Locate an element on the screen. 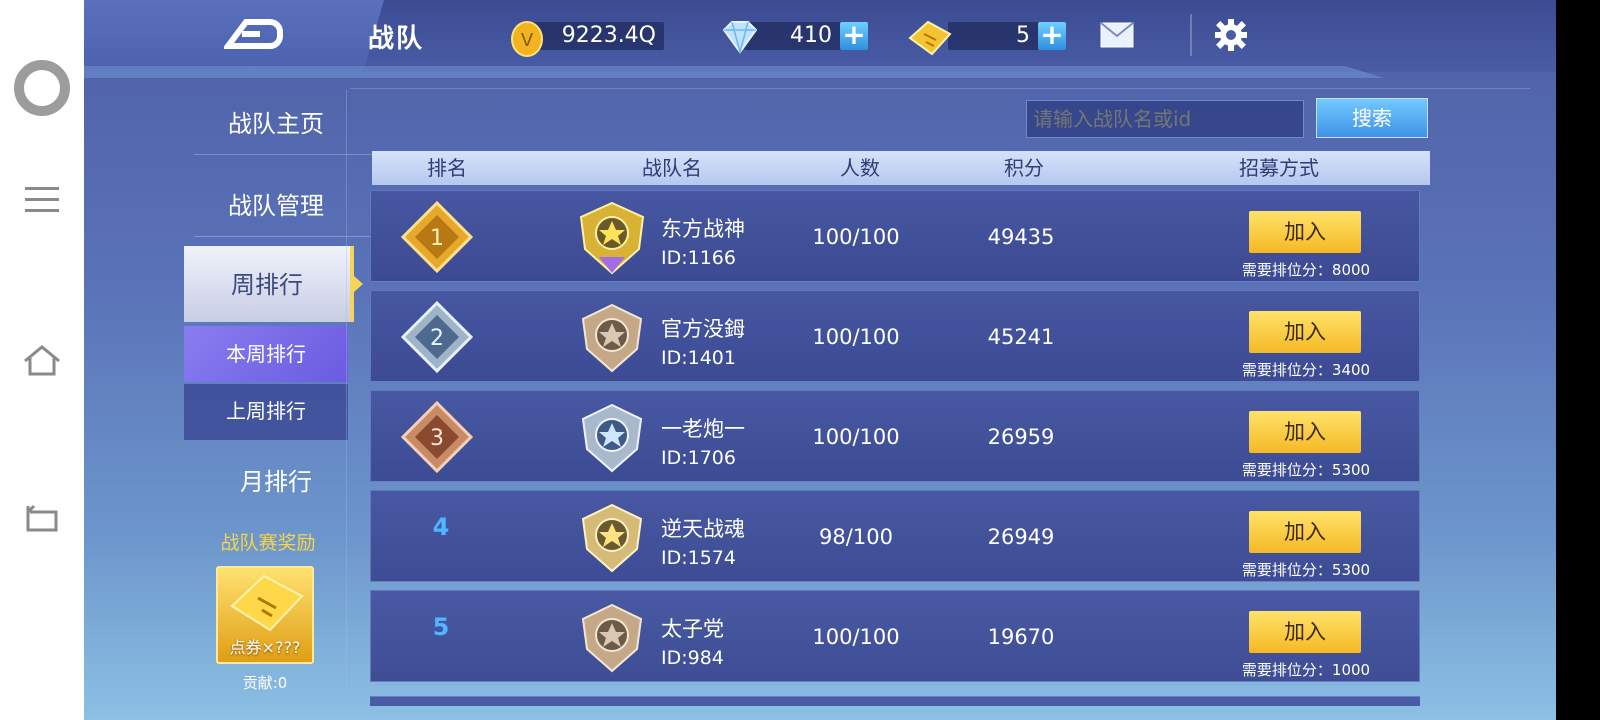 The width and height of the screenshot is (1600, 720). team-score: 19670 is located at coordinates (1021, 637).